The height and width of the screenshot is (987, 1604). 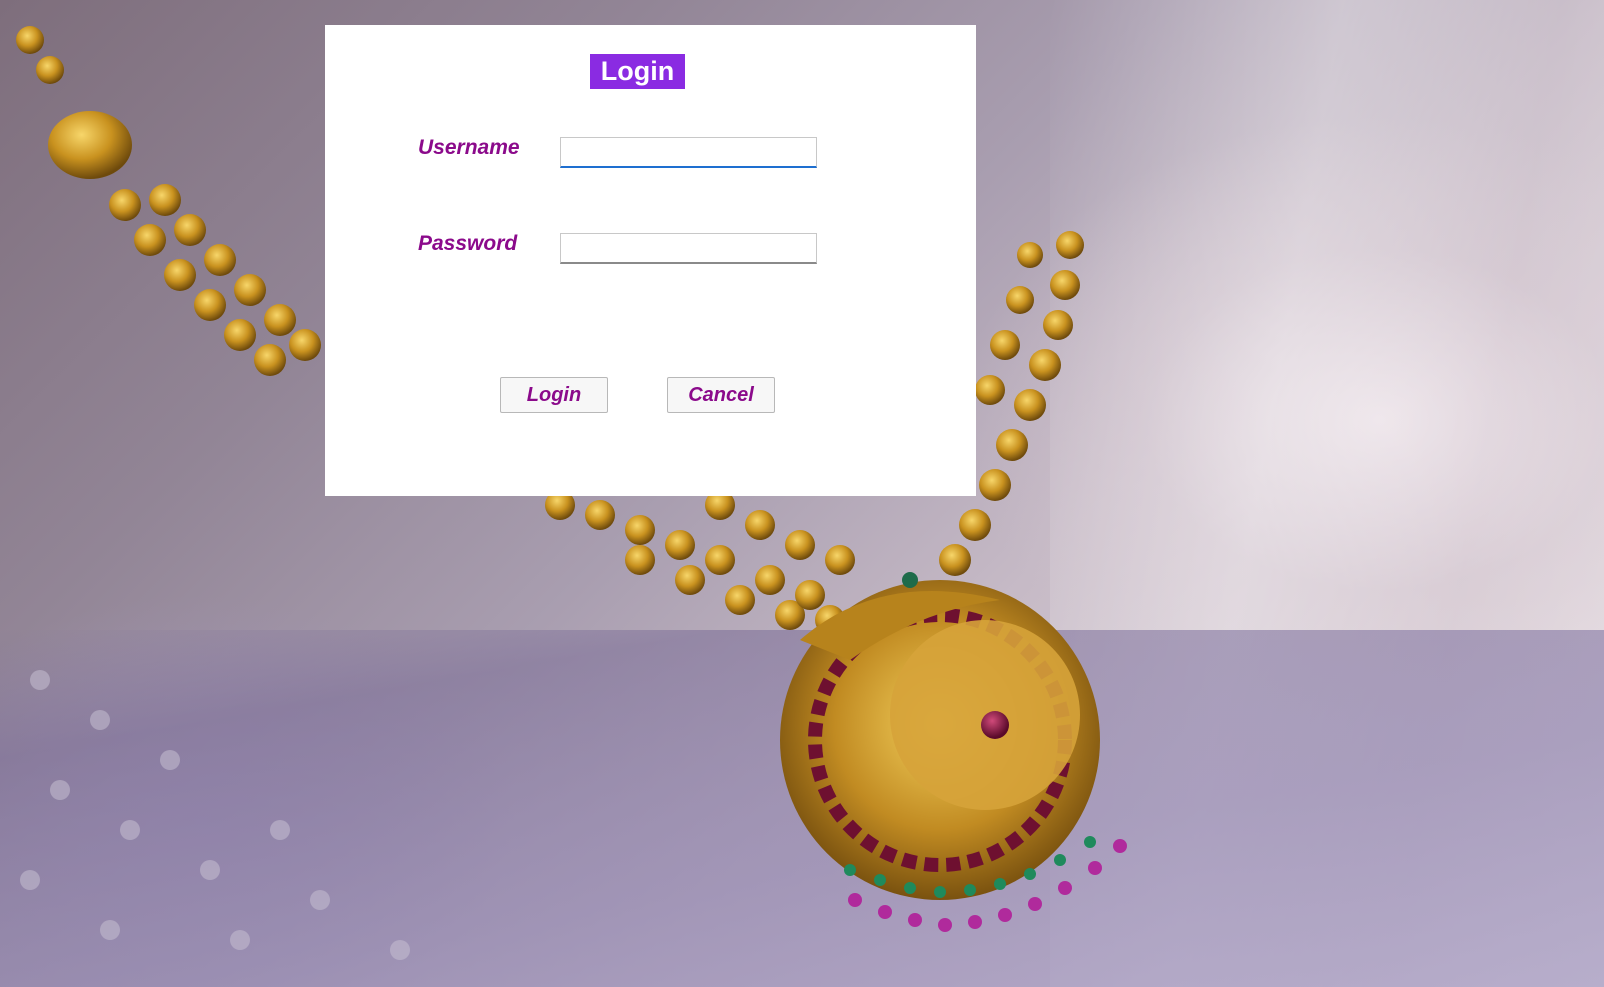 What do you see at coordinates (721, 395) in the screenshot?
I see `cancel-button: Cancel` at bounding box center [721, 395].